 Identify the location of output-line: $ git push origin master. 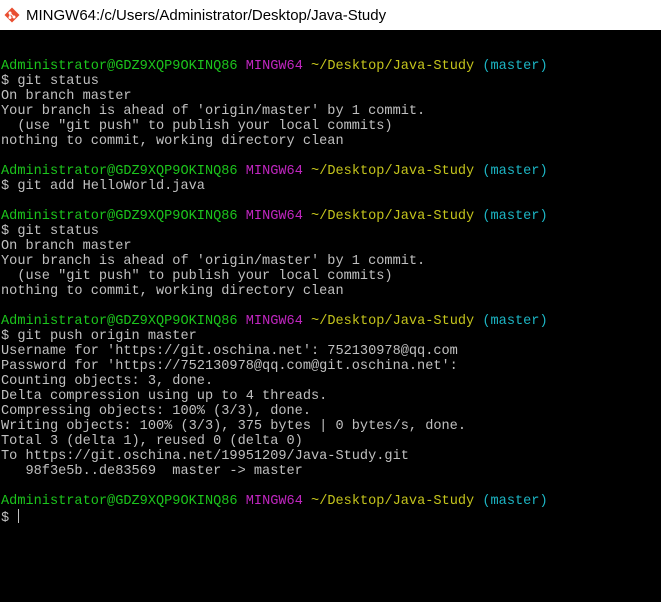
(99, 336).